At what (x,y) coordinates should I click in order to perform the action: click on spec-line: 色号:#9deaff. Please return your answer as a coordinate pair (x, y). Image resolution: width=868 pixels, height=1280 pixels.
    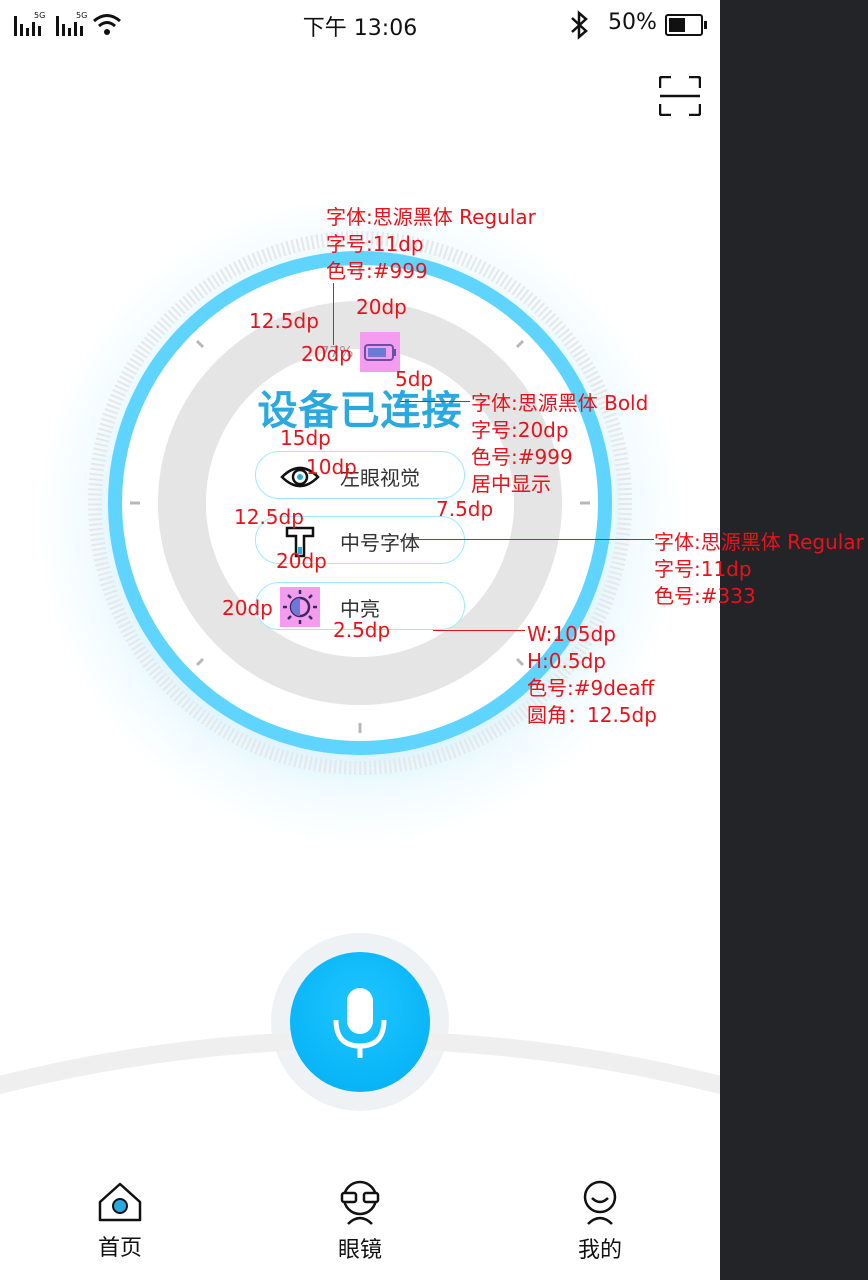
    Looking at the image, I should click on (591, 688).